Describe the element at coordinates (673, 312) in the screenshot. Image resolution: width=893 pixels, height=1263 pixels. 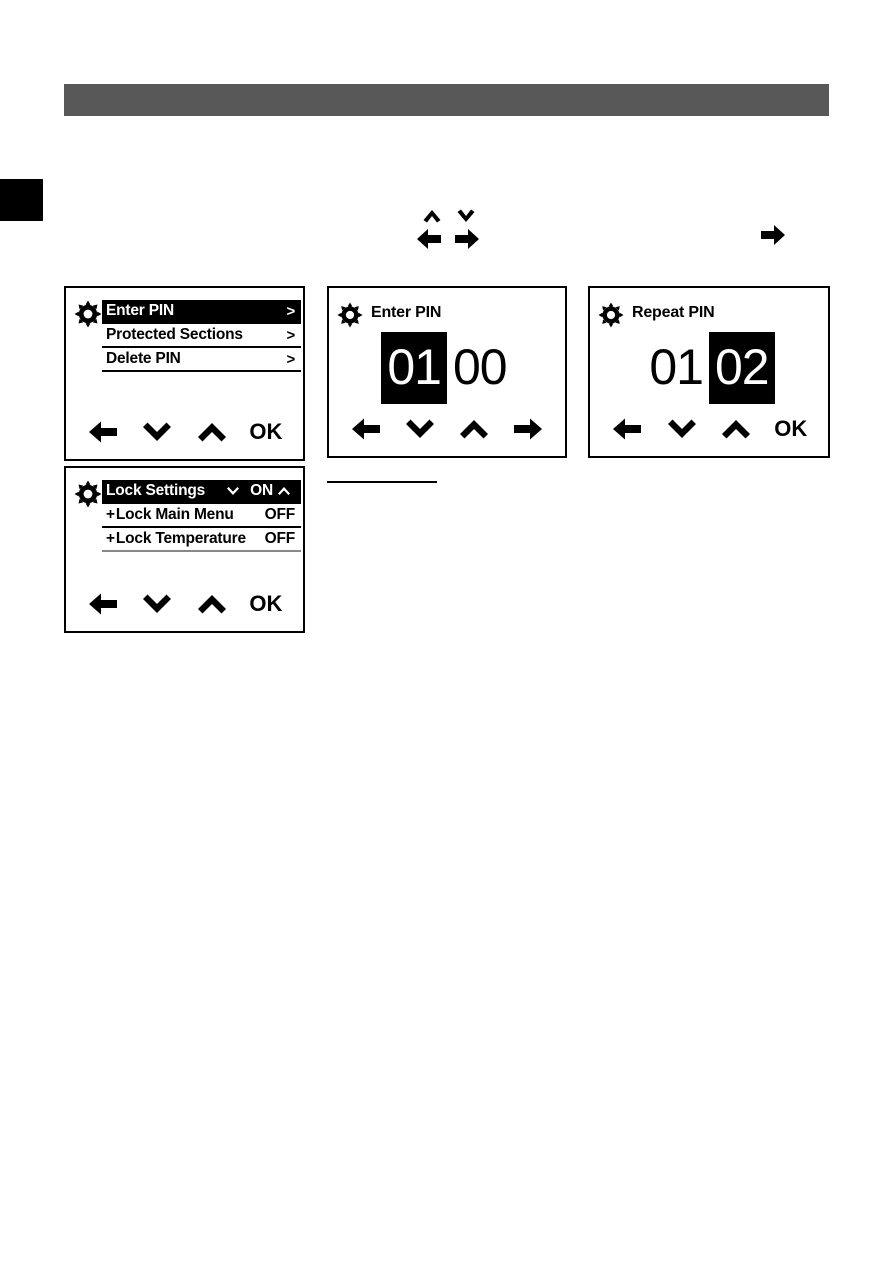
I see `panel-title: Repeat PIN` at that location.